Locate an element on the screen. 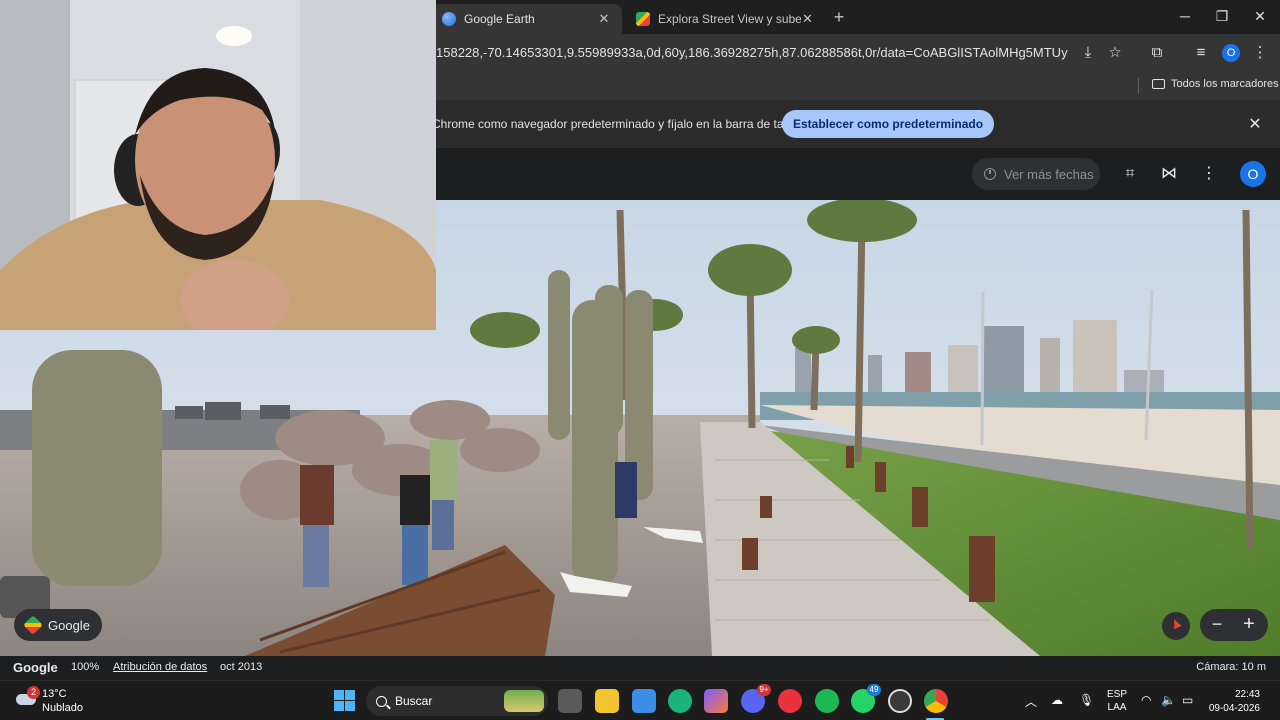  more-options-icon: ⋮ is located at coordinates (1209, 174).